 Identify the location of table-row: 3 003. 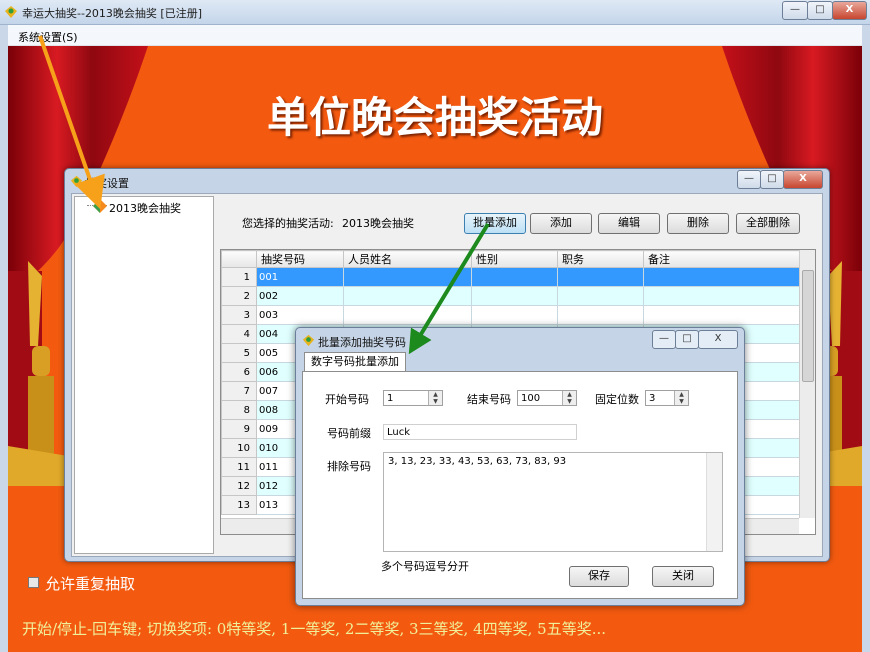
(517, 315).